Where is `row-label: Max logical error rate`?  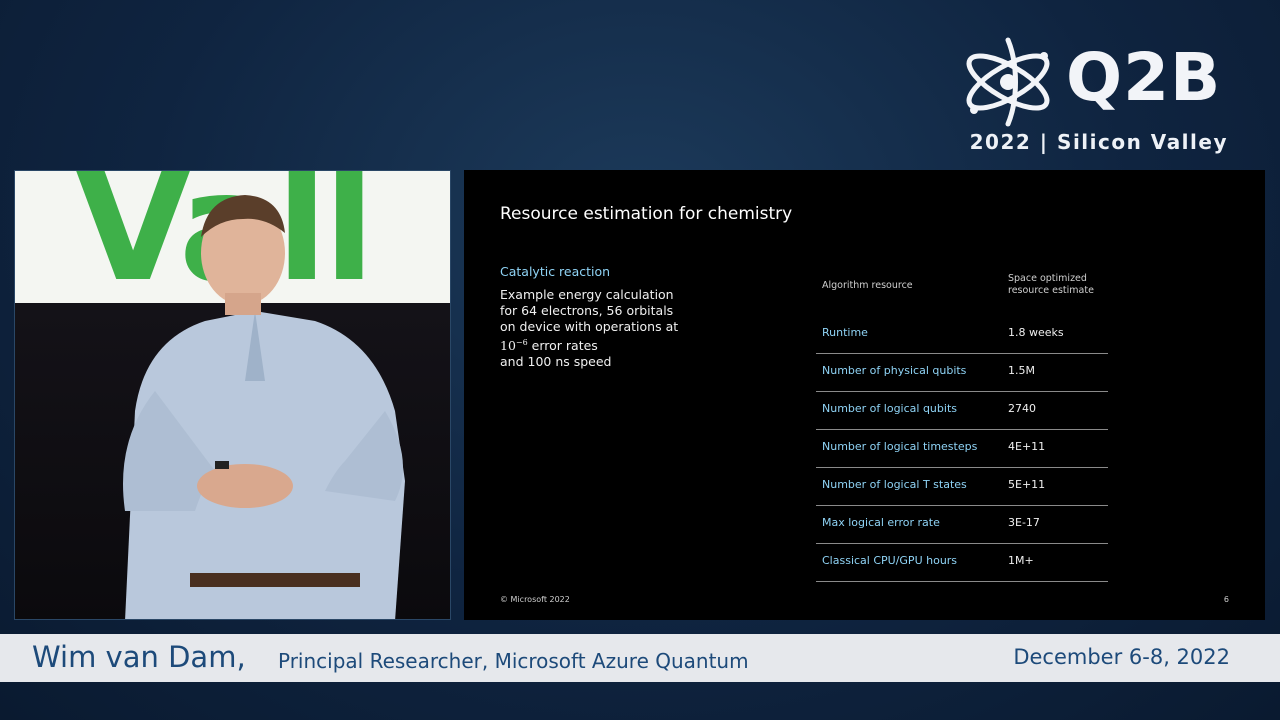 row-label: Max logical error rate is located at coordinates (881, 522).